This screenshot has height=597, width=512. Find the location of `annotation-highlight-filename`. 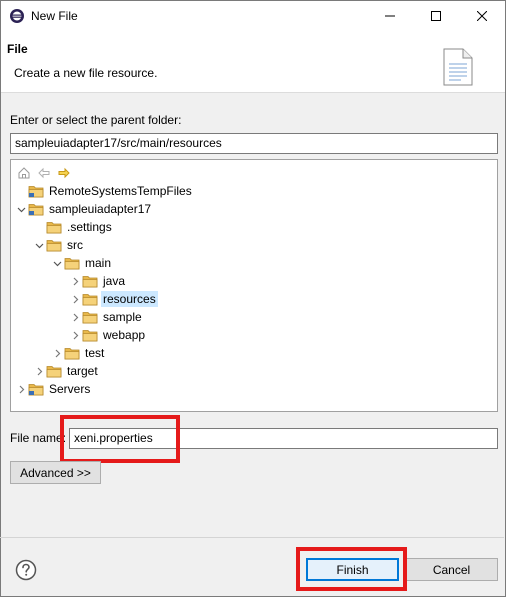

annotation-highlight-filename is located at coordinates (120, 439).